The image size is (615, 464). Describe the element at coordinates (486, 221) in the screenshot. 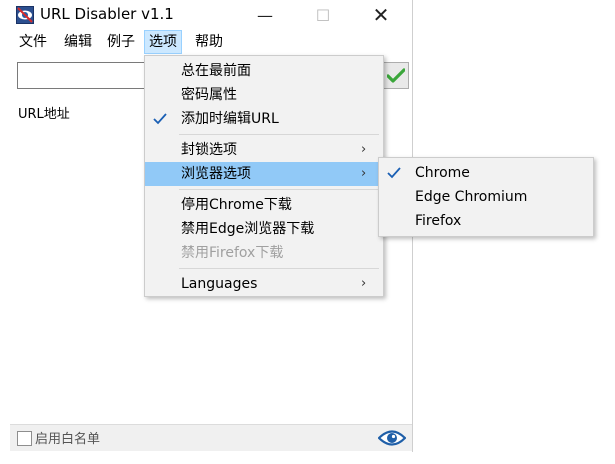

I see `submenu-item-firefox: Firefox` at that location.